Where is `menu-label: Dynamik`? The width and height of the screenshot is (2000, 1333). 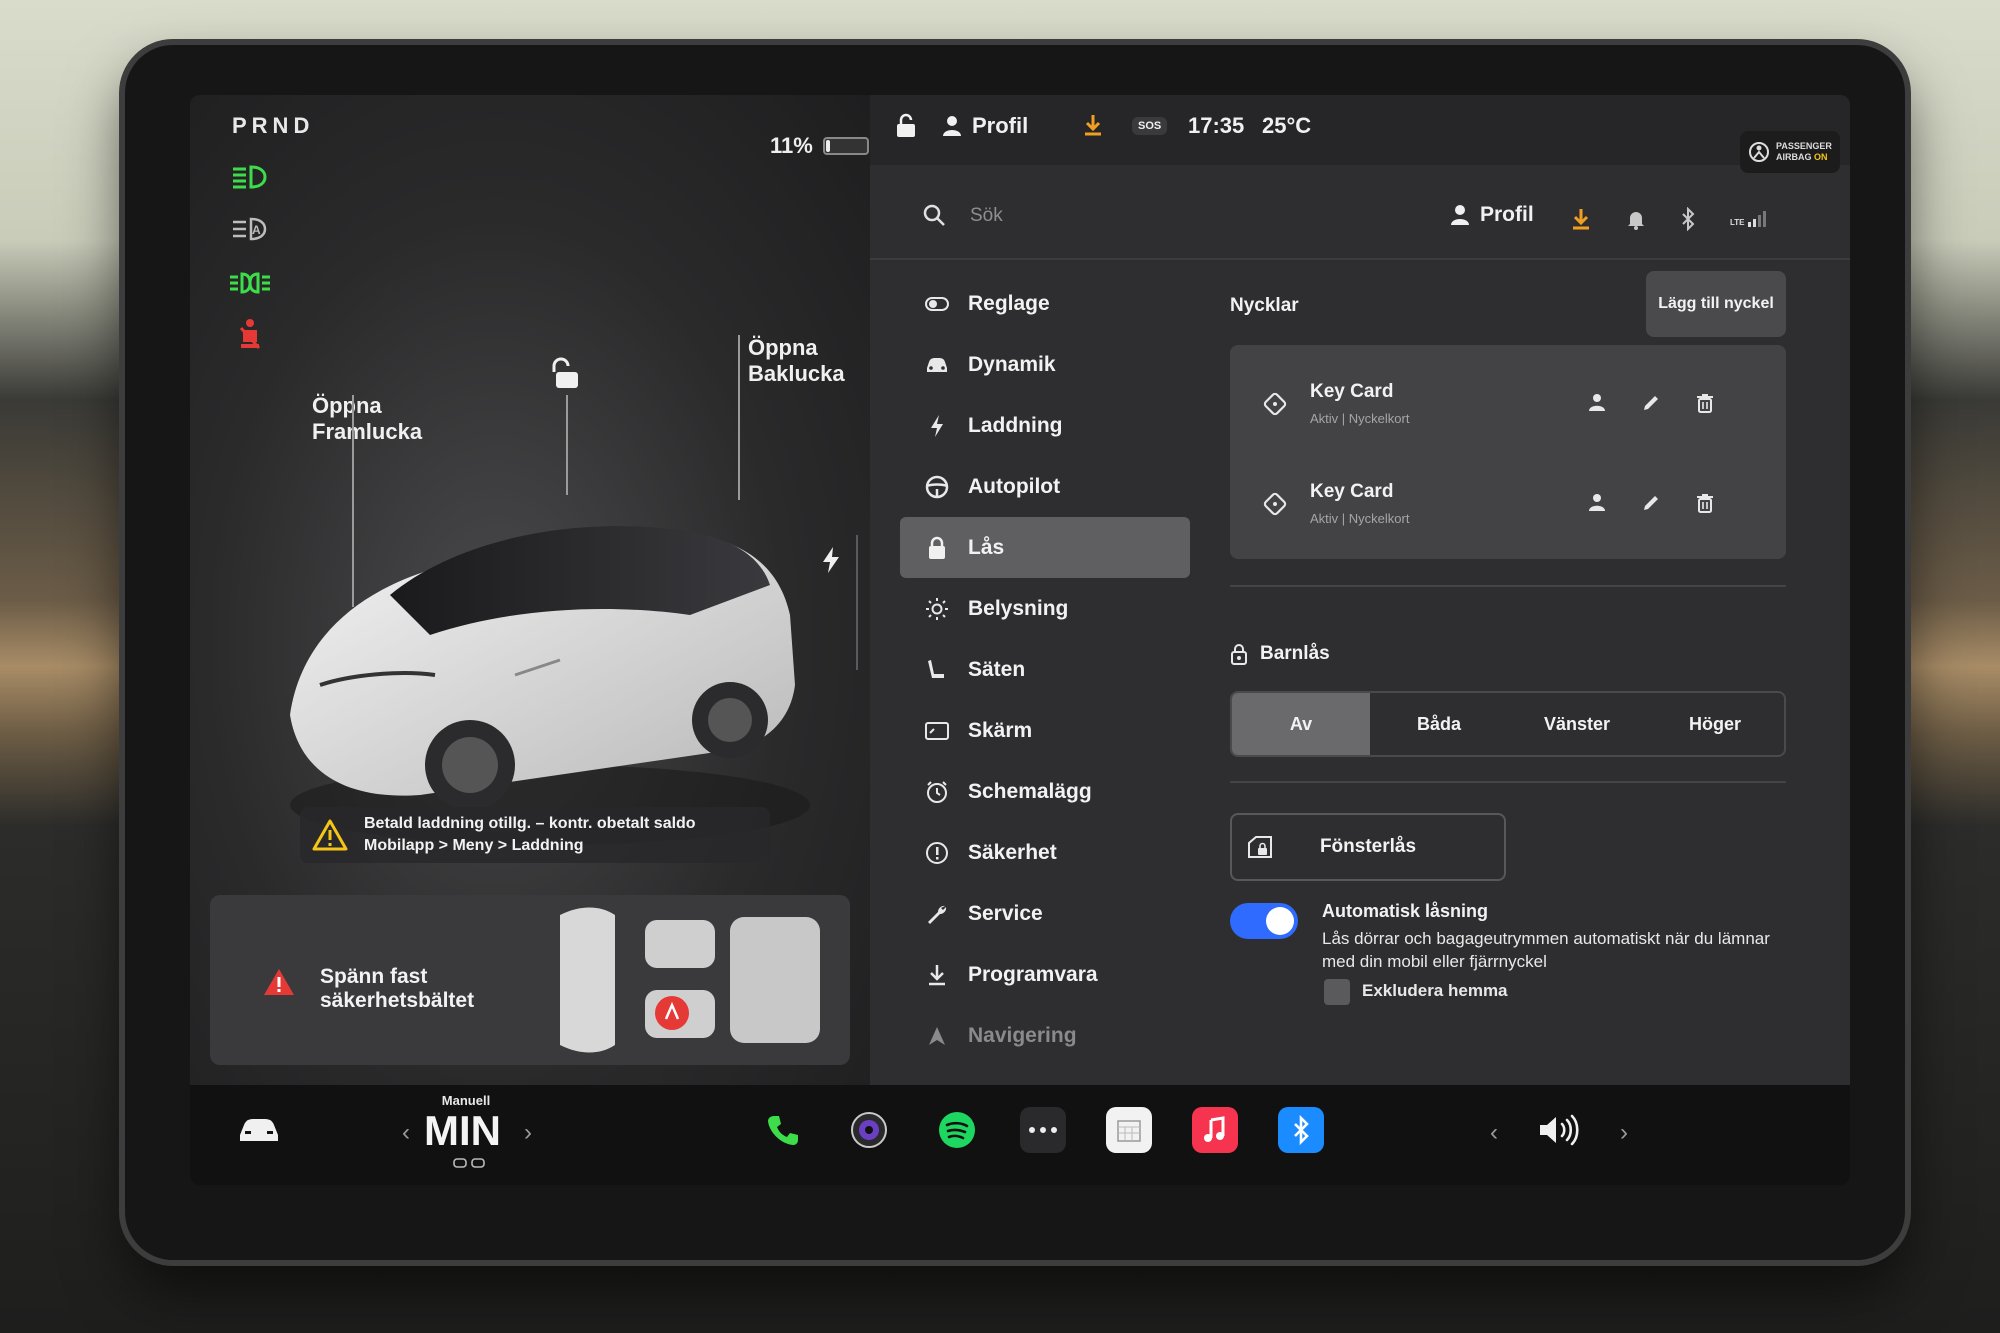 menu-label: Dynamik is located at coordinates (1012, 364).